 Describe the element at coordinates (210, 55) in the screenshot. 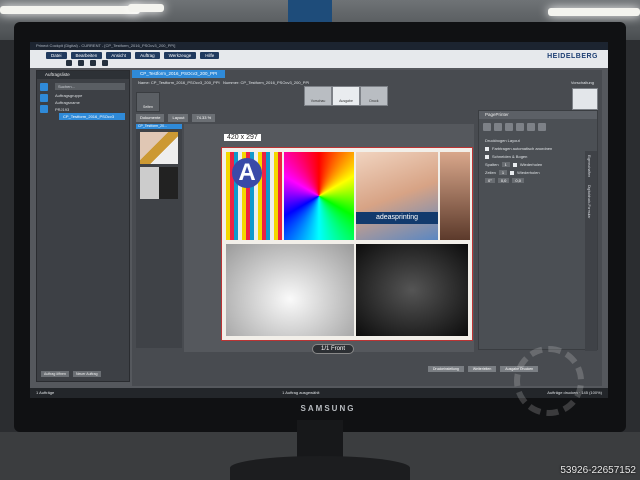

I see `menu-help: Hilfe` at that location.